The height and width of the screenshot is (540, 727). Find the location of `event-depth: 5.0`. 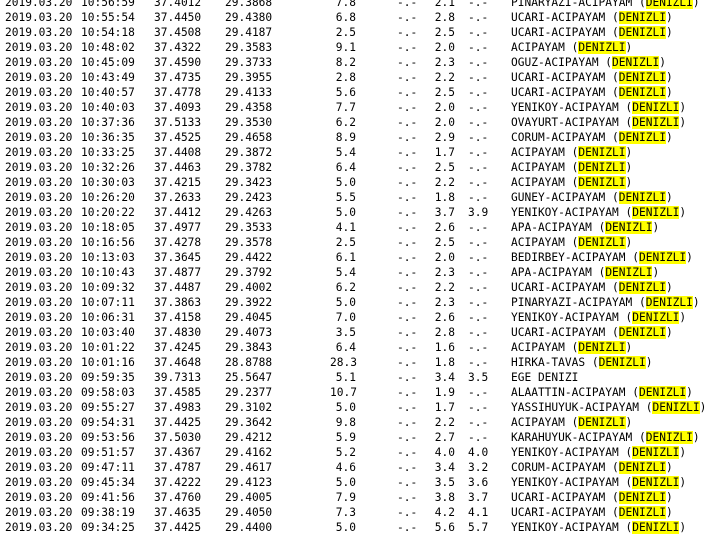

event-depth: 5.0 is located at coordinates (345, 407).